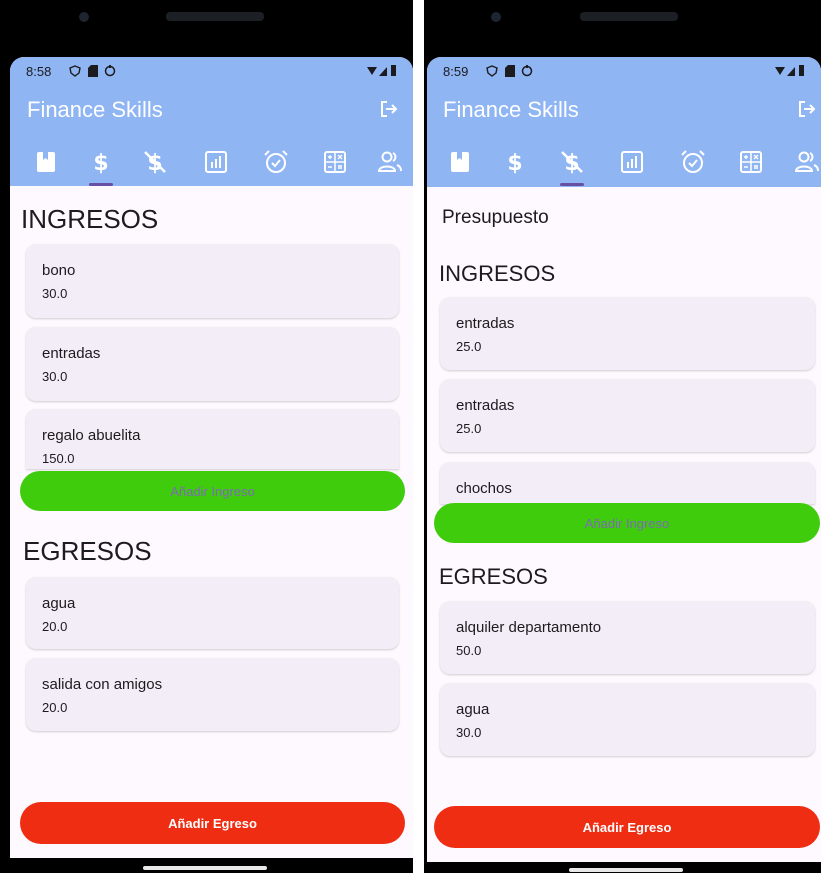  What do you see at coordinates (627, 637) in the screenshot?
I see `expense-card: alquiler departamento 50.0` at bounding box center [627, 637].